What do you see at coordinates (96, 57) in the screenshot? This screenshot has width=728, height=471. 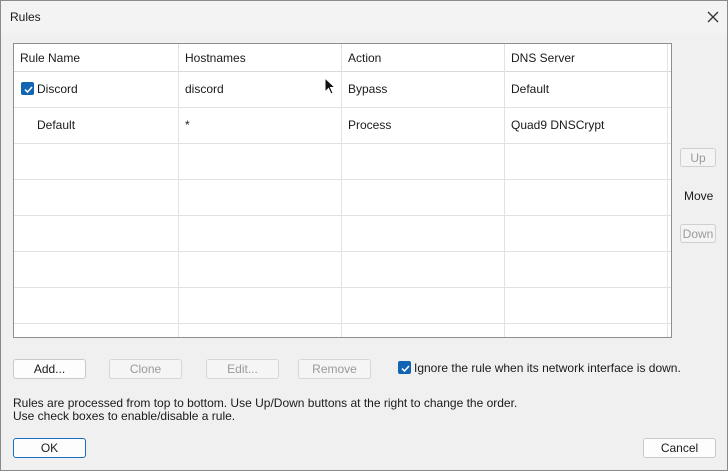 I see `column-header-rule-name: Rule Name` at bounding box center [96, 57].